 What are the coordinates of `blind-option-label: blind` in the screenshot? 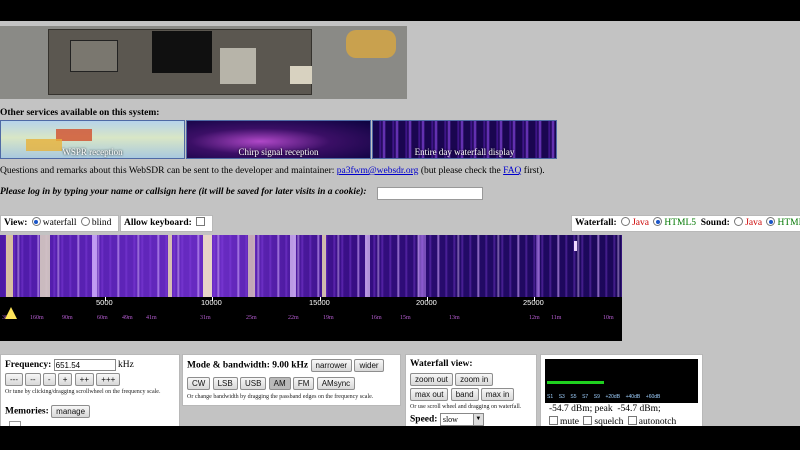 It's located at (101, 223).